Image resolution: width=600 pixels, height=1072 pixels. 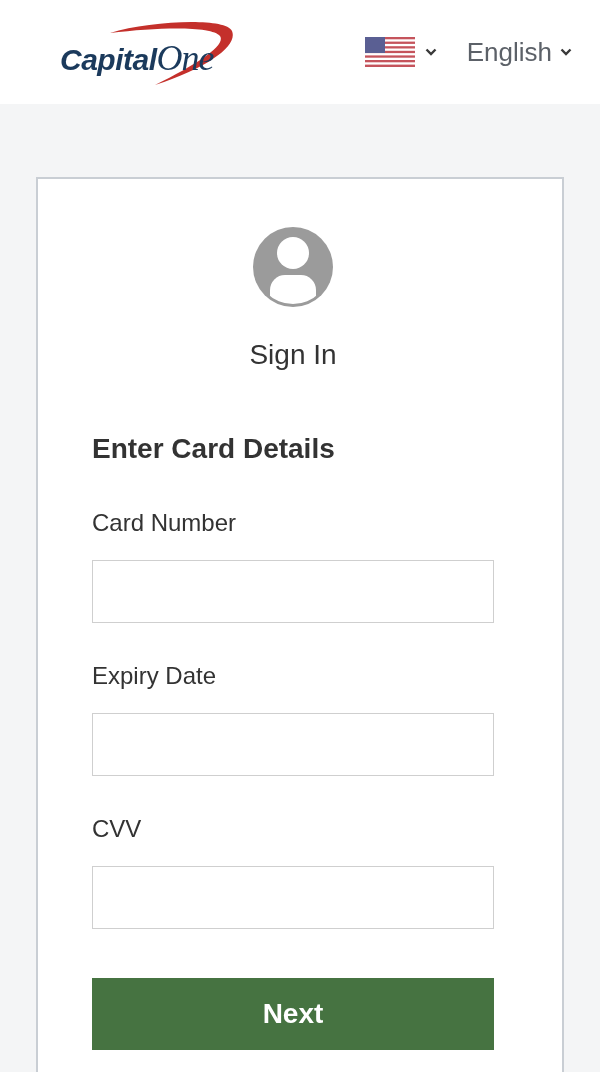 What do you see at coordinates (154, 676) in the screenshot?
I see `field-label: Expiry Date` at bounding box center [154, 676].